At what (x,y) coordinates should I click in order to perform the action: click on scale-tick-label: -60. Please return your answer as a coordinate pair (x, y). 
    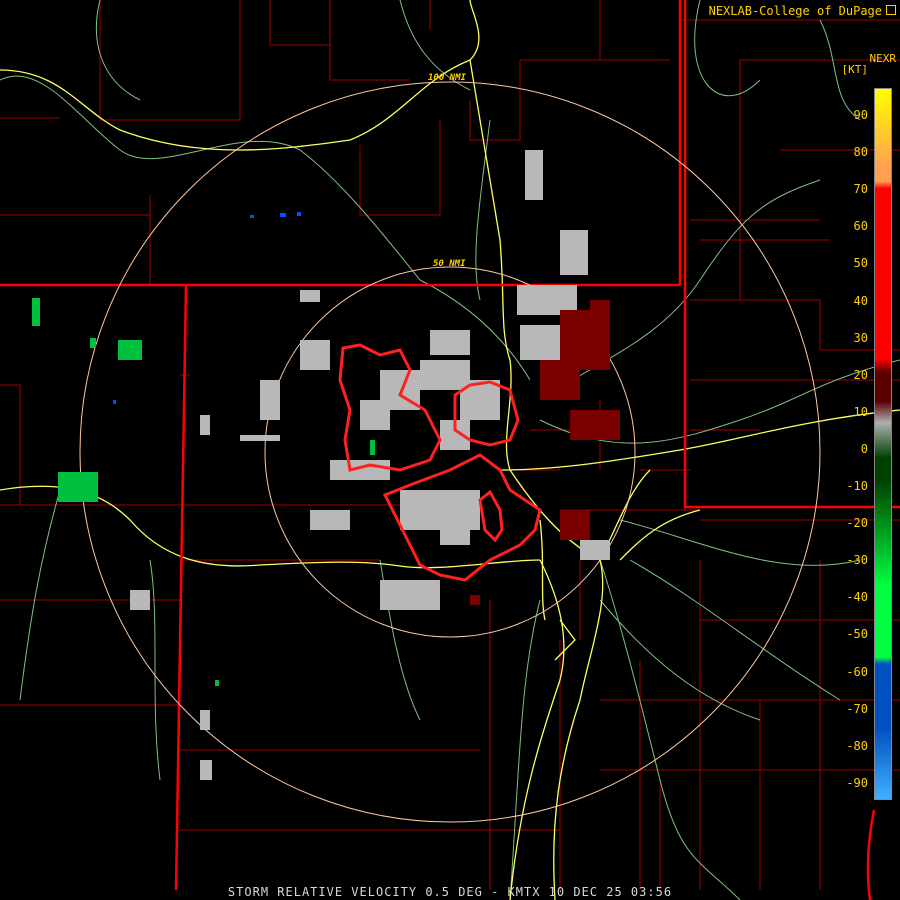
    Looking at the image, I should click on (857, 671).